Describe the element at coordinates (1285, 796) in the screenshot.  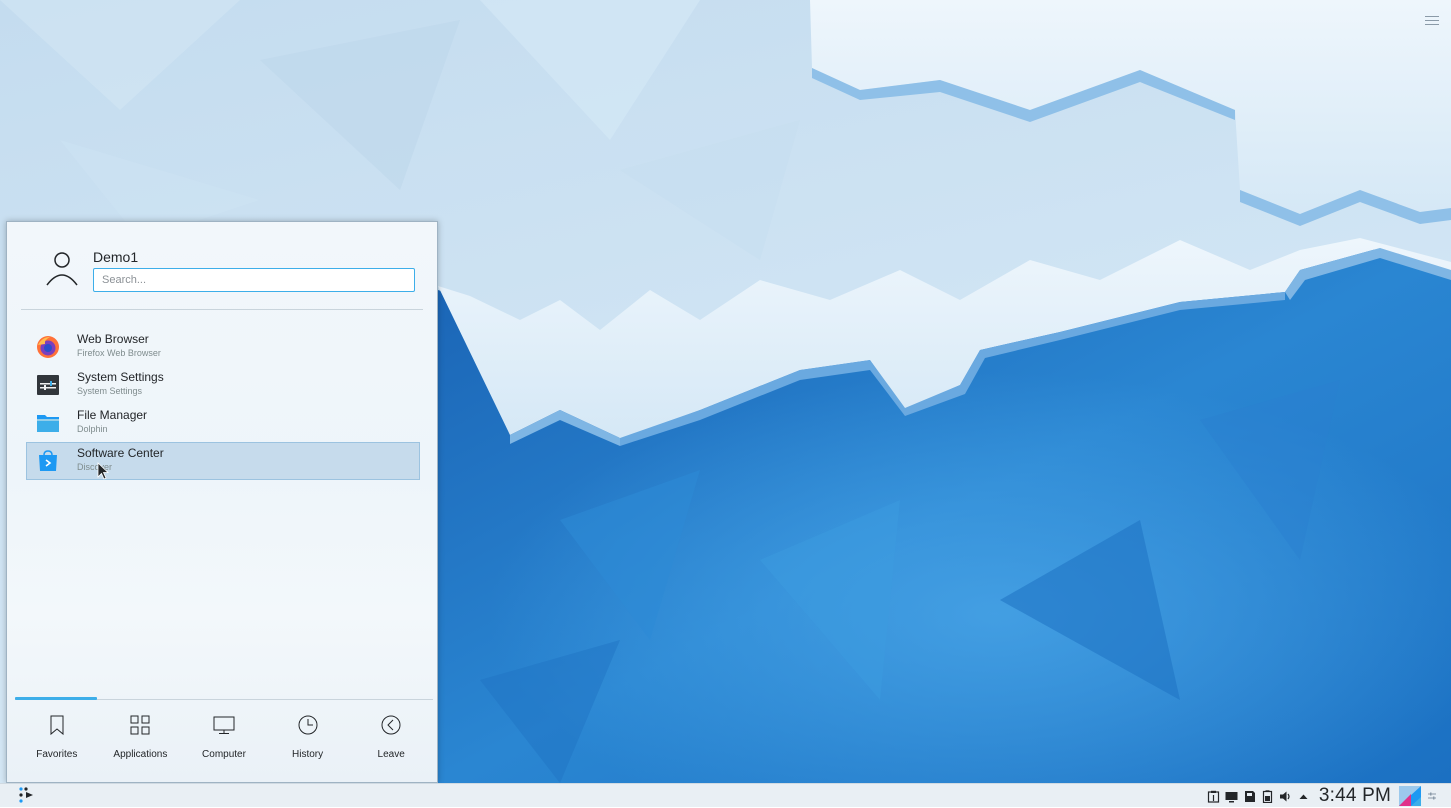
I see `volume-icon` at that location.